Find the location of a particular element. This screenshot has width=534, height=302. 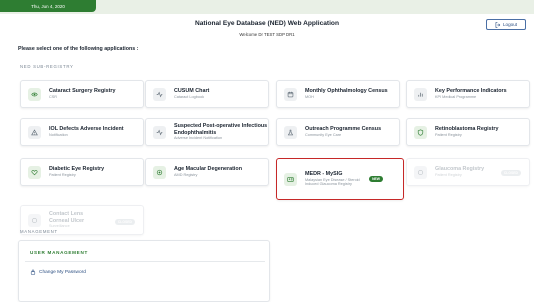

section-label-management: MANAGEMENT is located at coordinates (39, 231).